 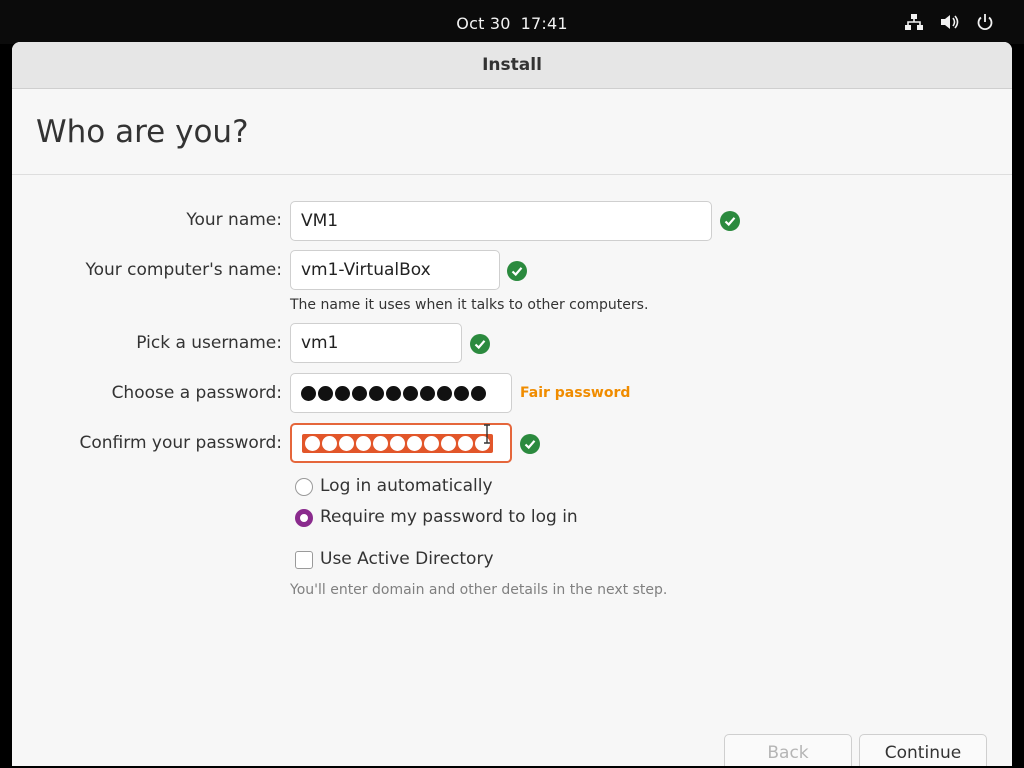 What do you see at coordinates (406, 486) in the screenshot?
I see `login-automatically-label: Log in automatically` at bounding box center [406, 486].